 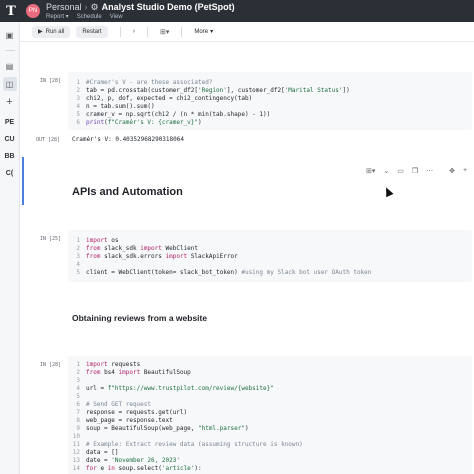 What do you see at coordinates (212, 32) in the screenshot?
I see `chevron-down-icon: ▾` at bounding box center [212, 32].